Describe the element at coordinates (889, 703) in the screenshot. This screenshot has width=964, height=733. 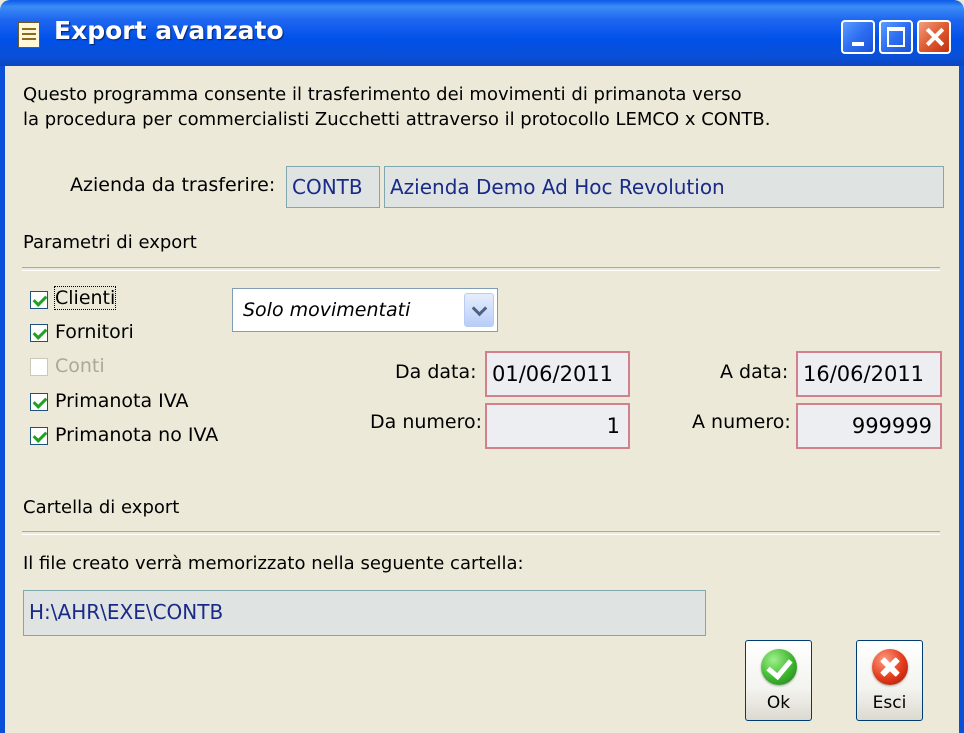
I see `esci-button-label: Esci` at that location.